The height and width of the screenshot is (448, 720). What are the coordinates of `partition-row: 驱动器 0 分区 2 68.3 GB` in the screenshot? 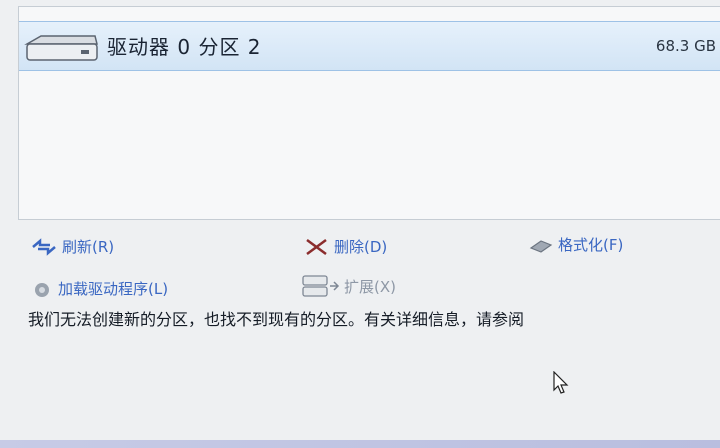 It's located at (369, 46).